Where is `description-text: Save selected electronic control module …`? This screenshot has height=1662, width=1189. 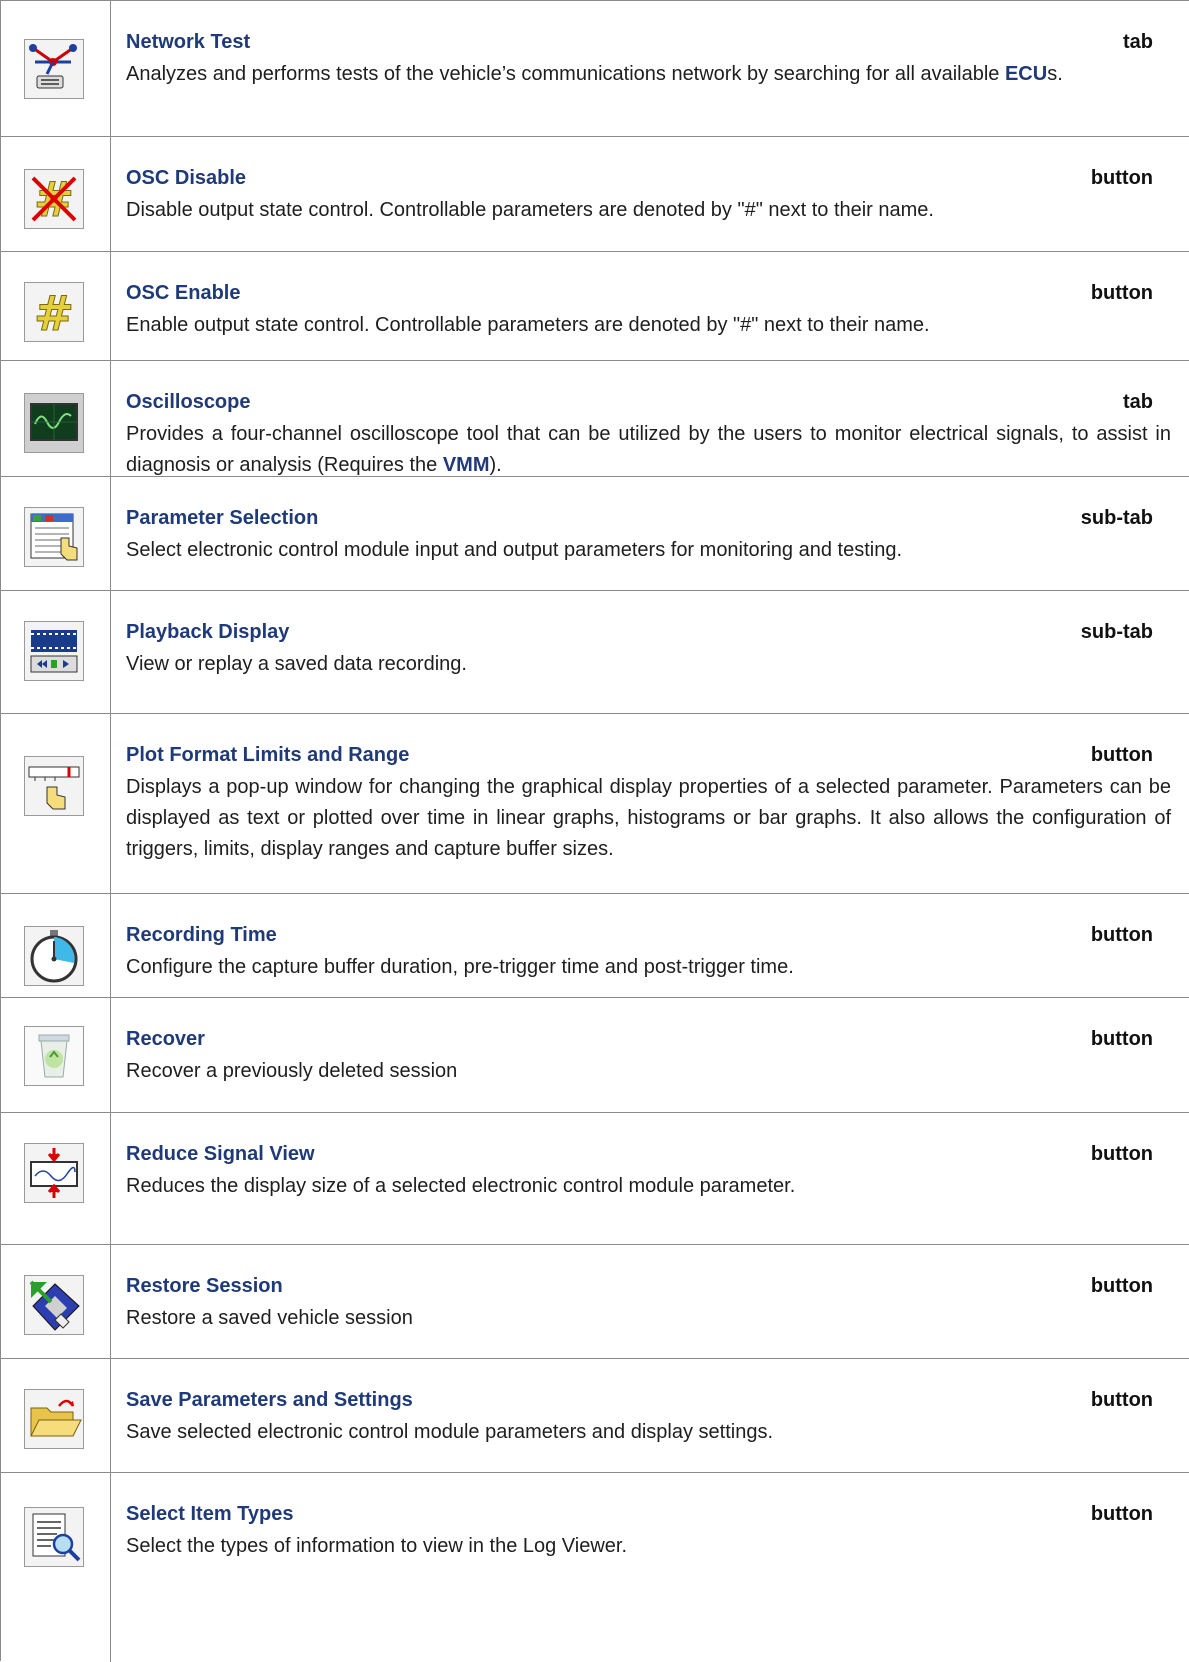
description-text: Save selected electronic control module … is located at coordinates (450, 1432).